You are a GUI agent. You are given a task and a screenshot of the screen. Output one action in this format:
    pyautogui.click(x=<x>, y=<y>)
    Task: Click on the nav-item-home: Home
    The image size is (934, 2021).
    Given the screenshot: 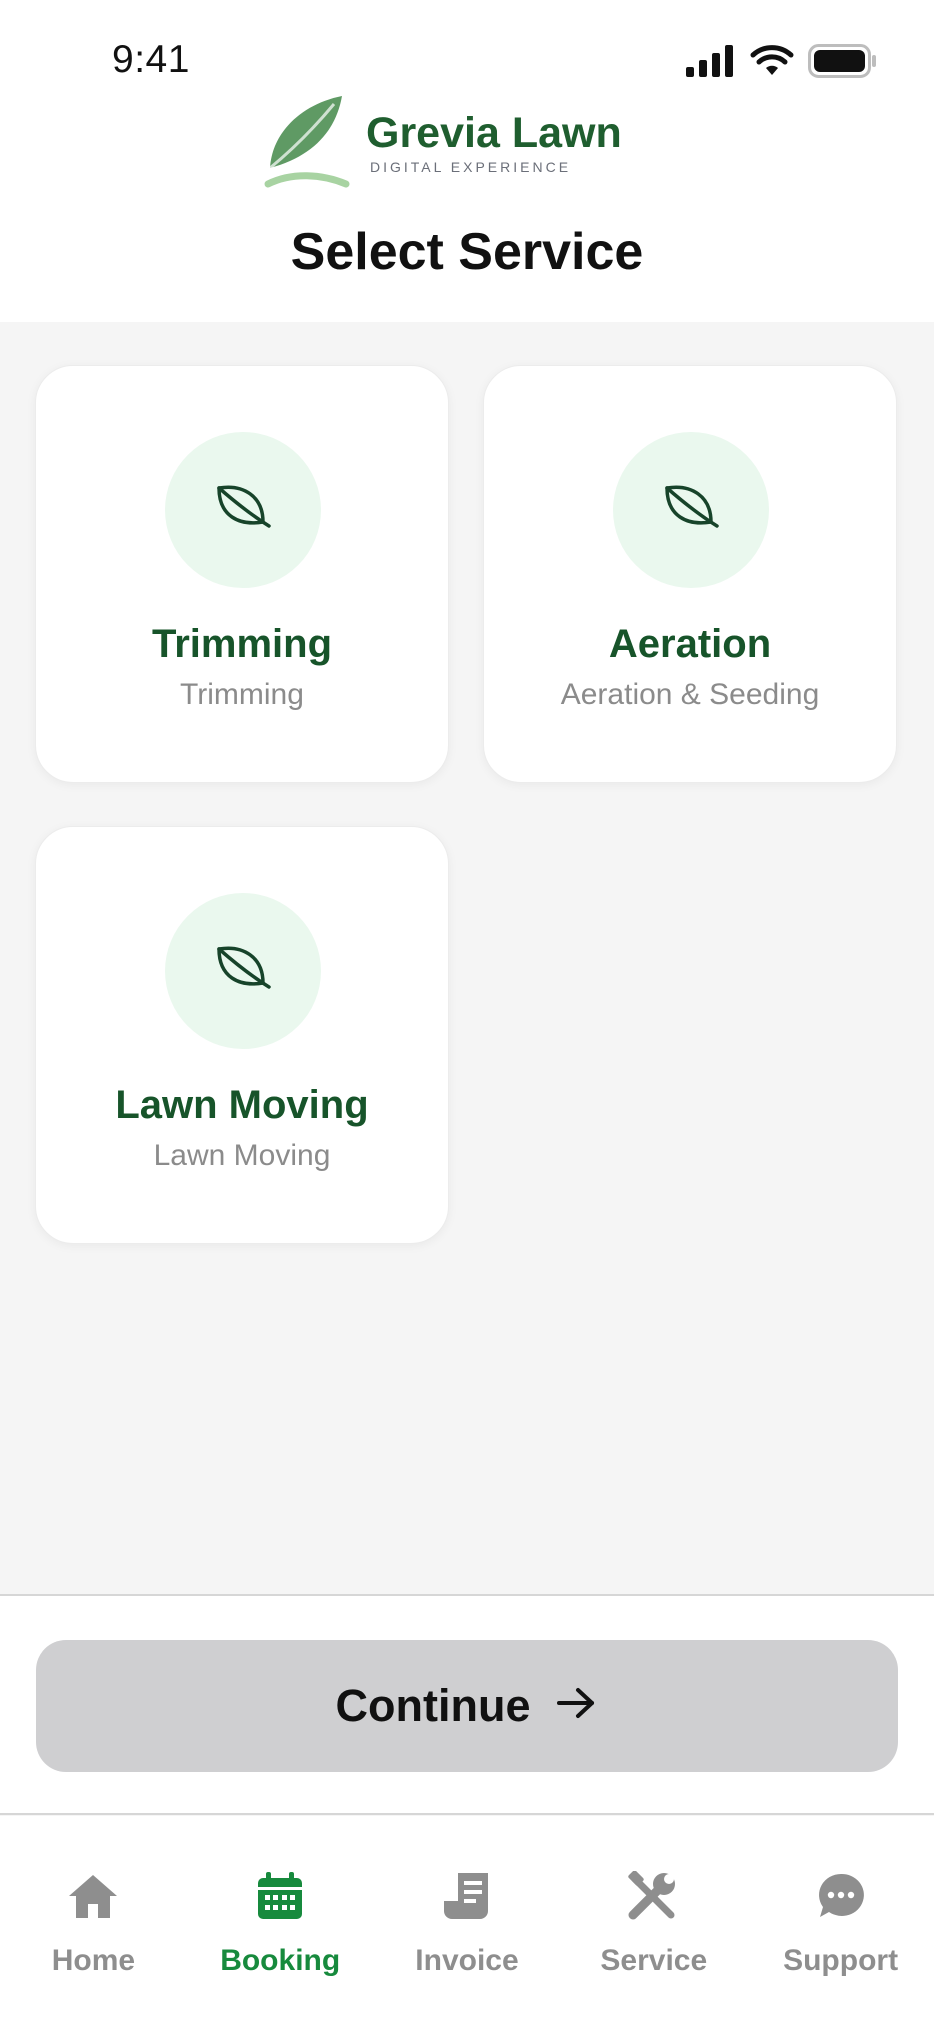 What is the action you would take?
    pyautogui.click(x=93, y=1918)
    